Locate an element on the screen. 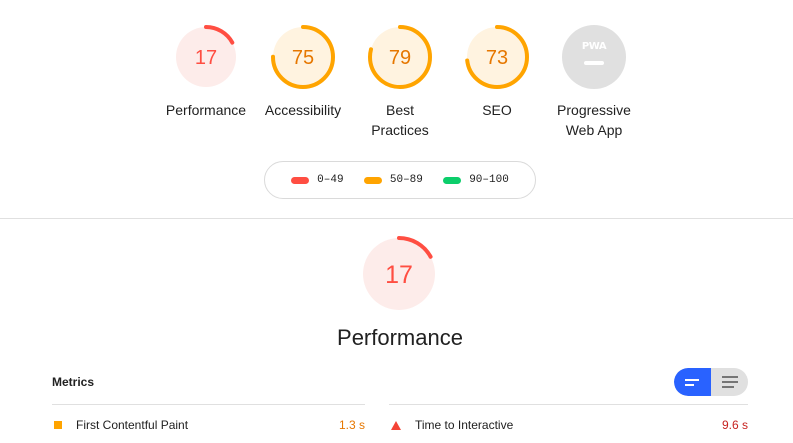 The image size is (793, 443). gauge-ring: 79 is located at coordinates (400, 57).